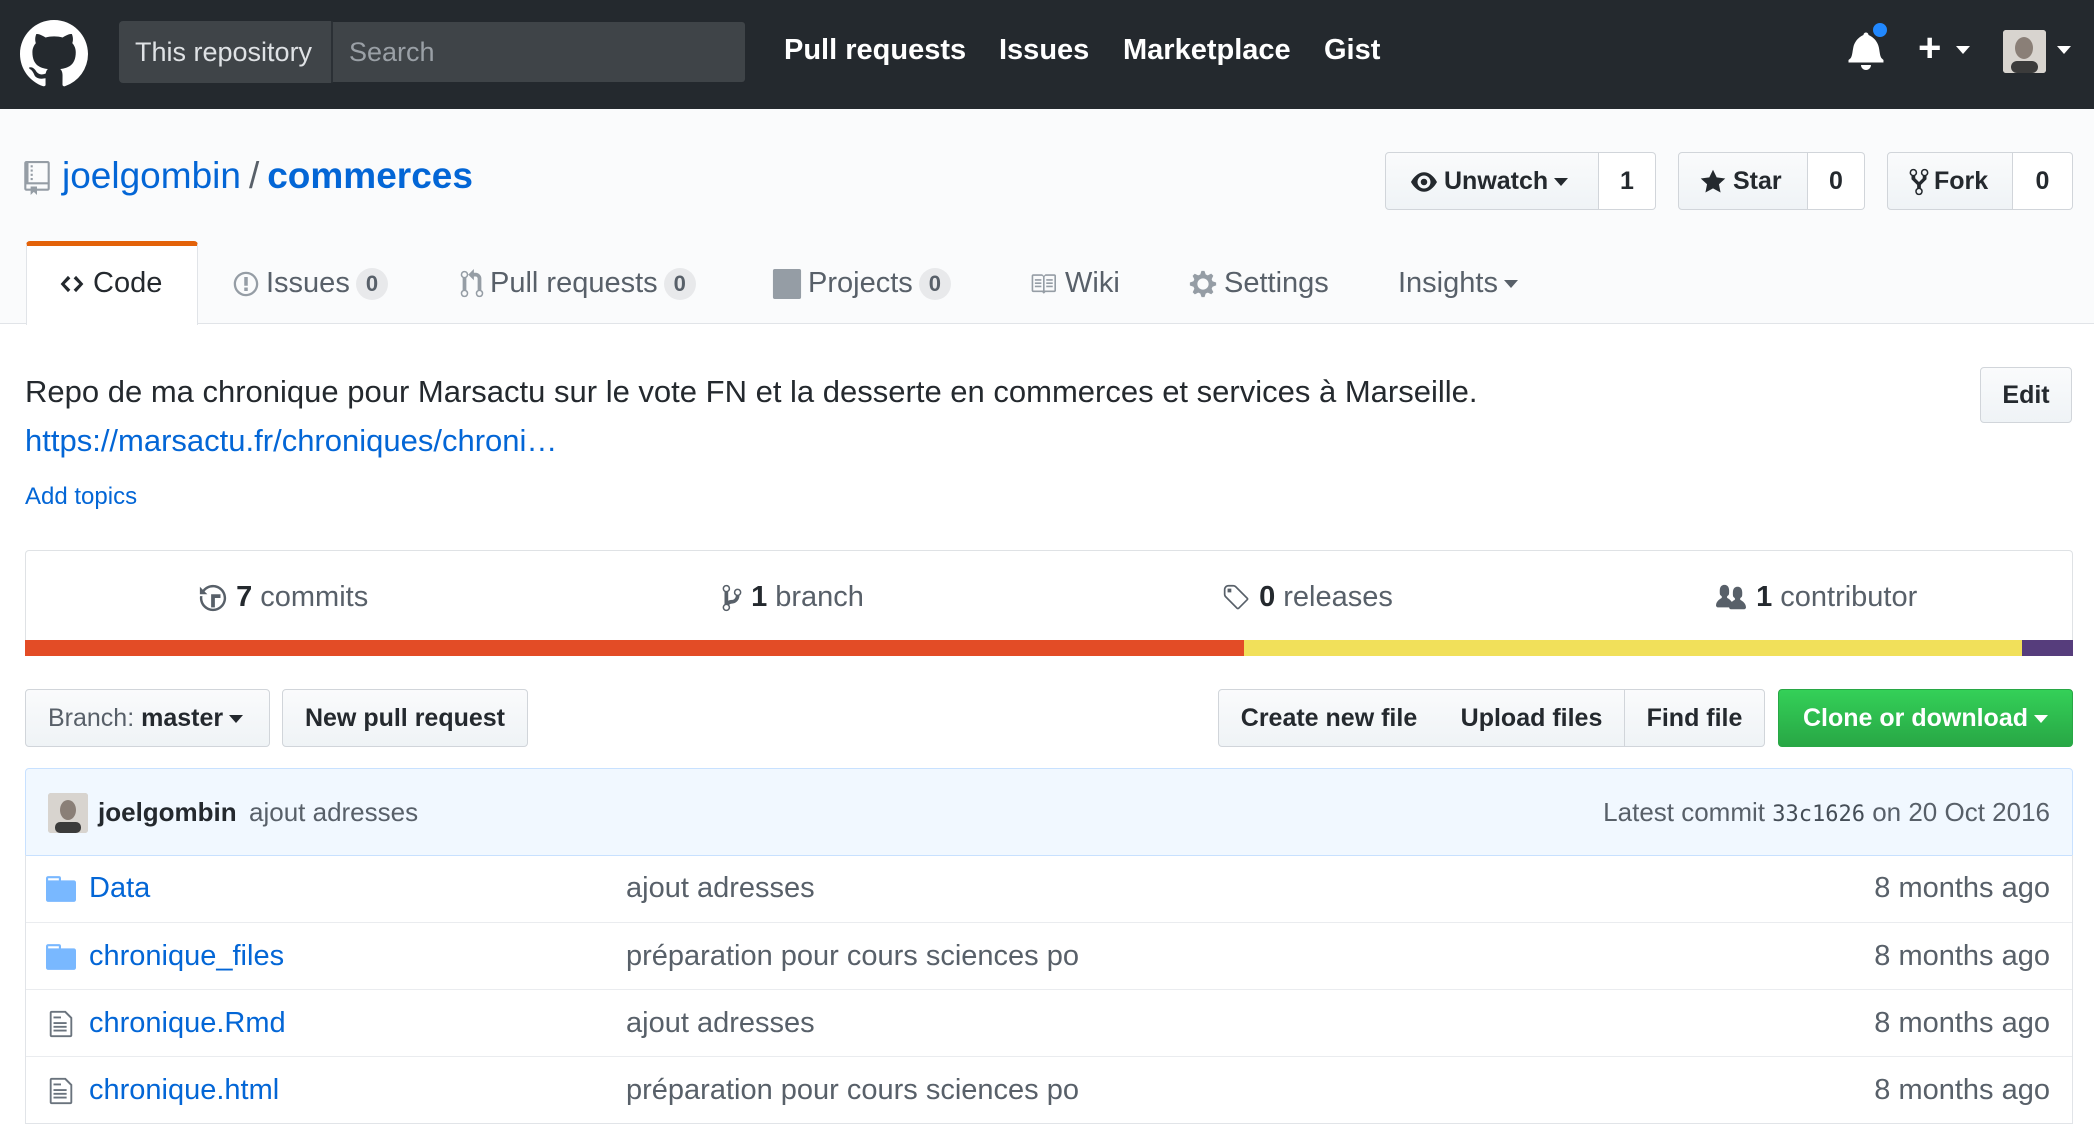 The width and height of the screenshot is (2094, 1134). Describe the element at coordinates (151, 175) in the screenshot. I see `repo-owner-link: joelgombin` at that location.